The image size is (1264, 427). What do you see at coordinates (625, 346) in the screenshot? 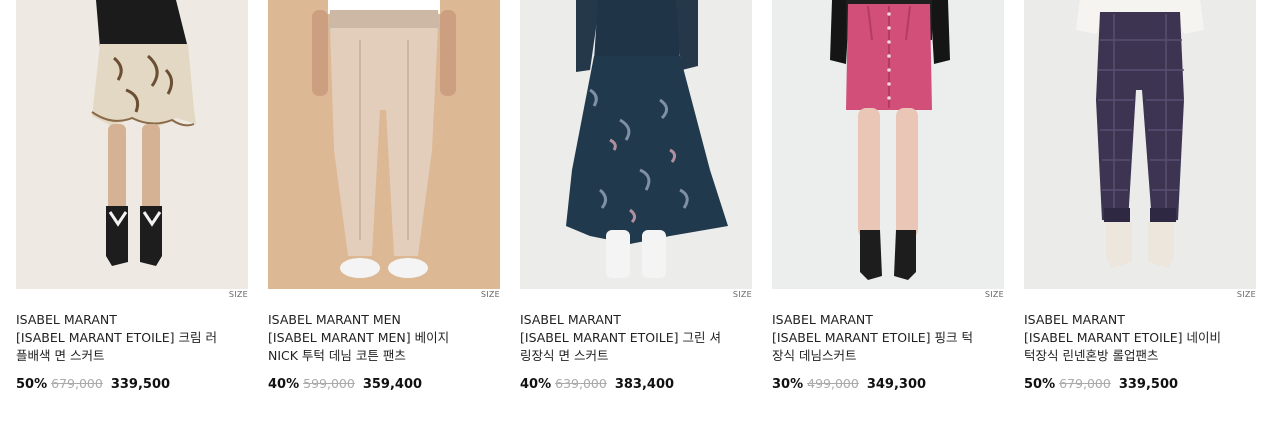
I see `product-name: [ISABEL MARANT ETOILE] 그린 셔링장식 면 스커트` at bounding box center [625, 346].